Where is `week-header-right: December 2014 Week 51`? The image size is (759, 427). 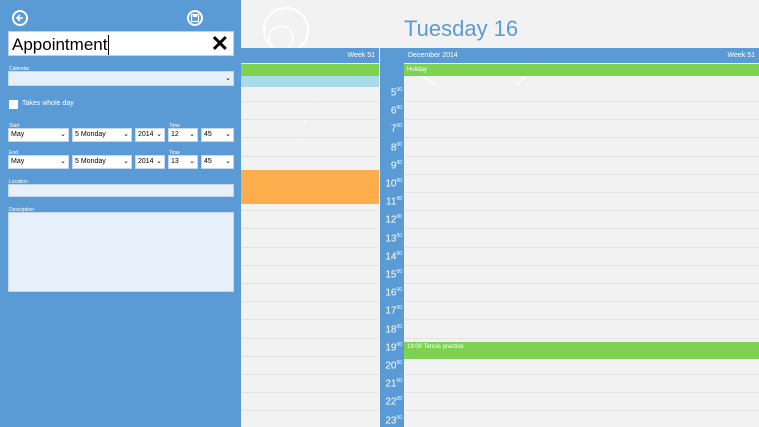
week-header-right: December 2014 Week 51 is located at coordinates (581, 55).